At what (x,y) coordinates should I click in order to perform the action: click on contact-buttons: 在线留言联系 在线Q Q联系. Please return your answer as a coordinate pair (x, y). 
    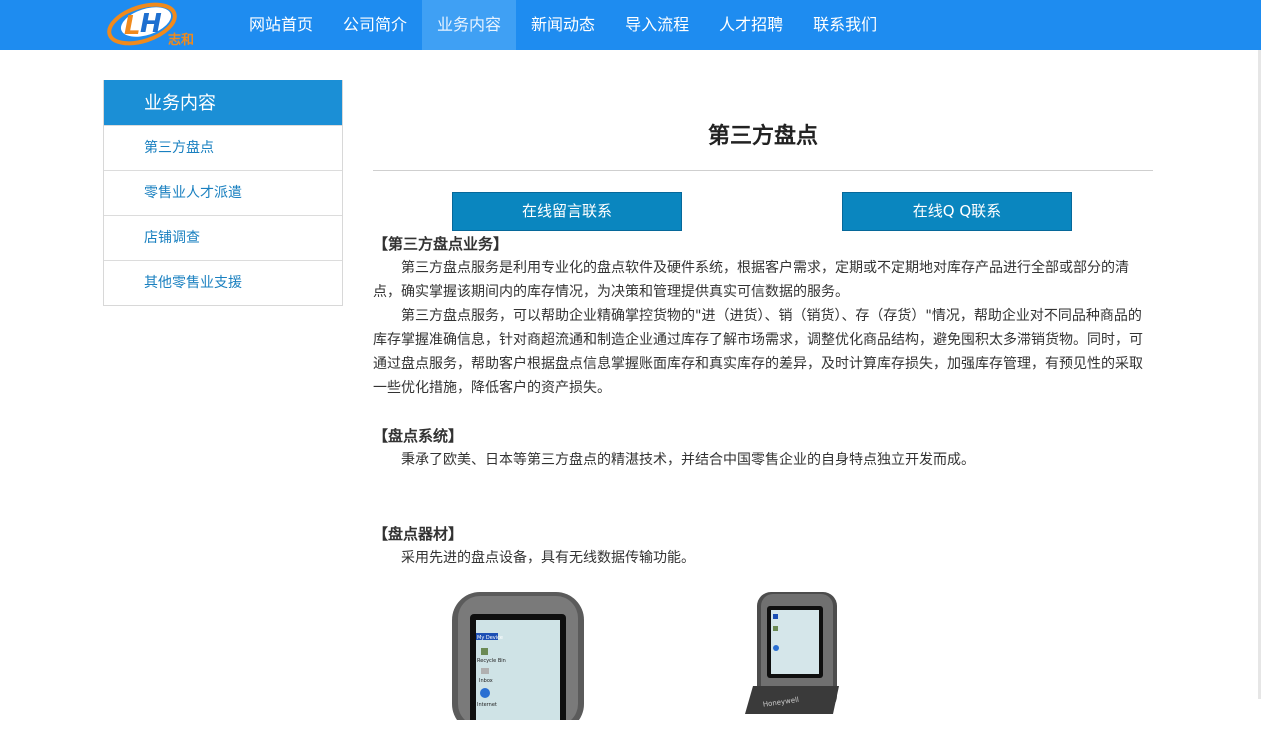
    Looking at the image, I should click on (763, 212).